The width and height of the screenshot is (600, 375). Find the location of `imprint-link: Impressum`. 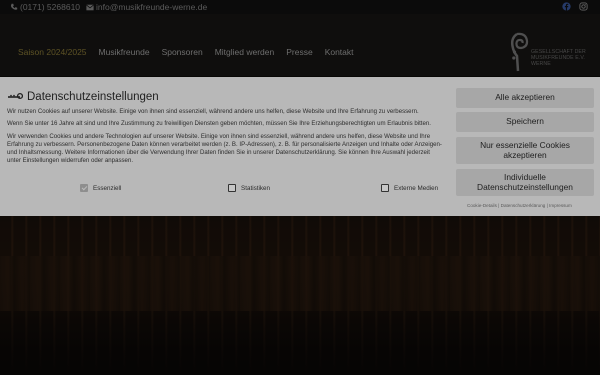

imprint-link: Impressum is located at coordinates (560, 205).